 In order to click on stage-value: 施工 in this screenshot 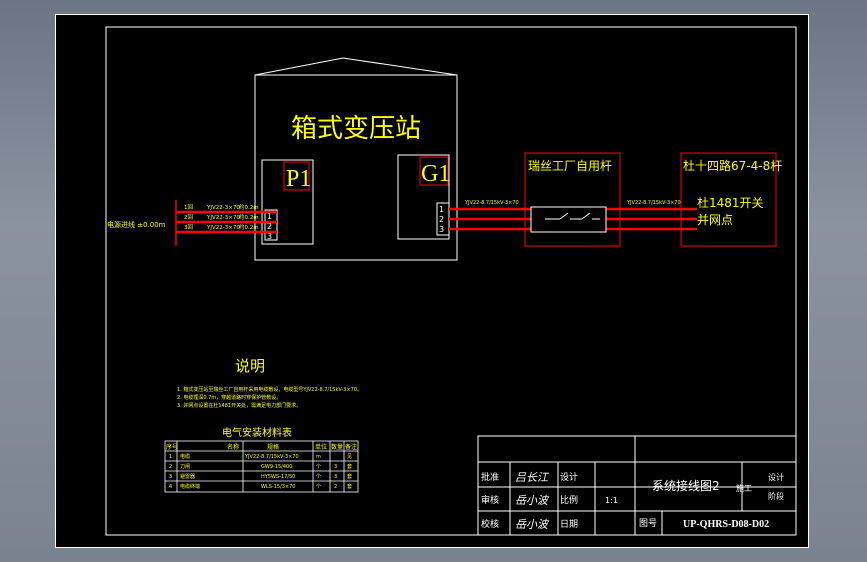, I will do `click(744, 488)`.